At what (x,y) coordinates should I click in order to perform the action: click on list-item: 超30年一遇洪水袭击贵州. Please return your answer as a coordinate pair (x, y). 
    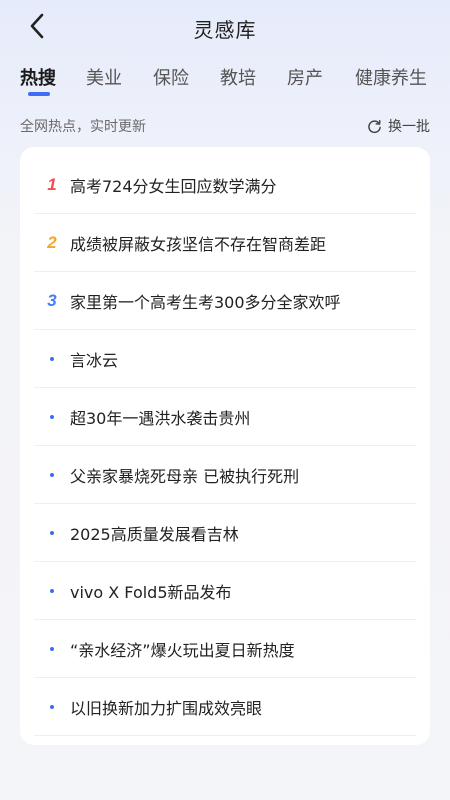
    Looking at the image, I should click on (225, 417).